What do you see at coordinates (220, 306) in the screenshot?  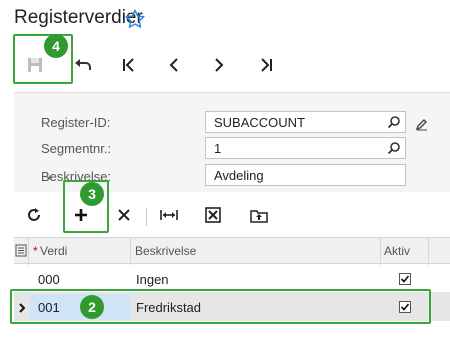 I see `callout-box-selected-row` at bounding box center [220, 306].